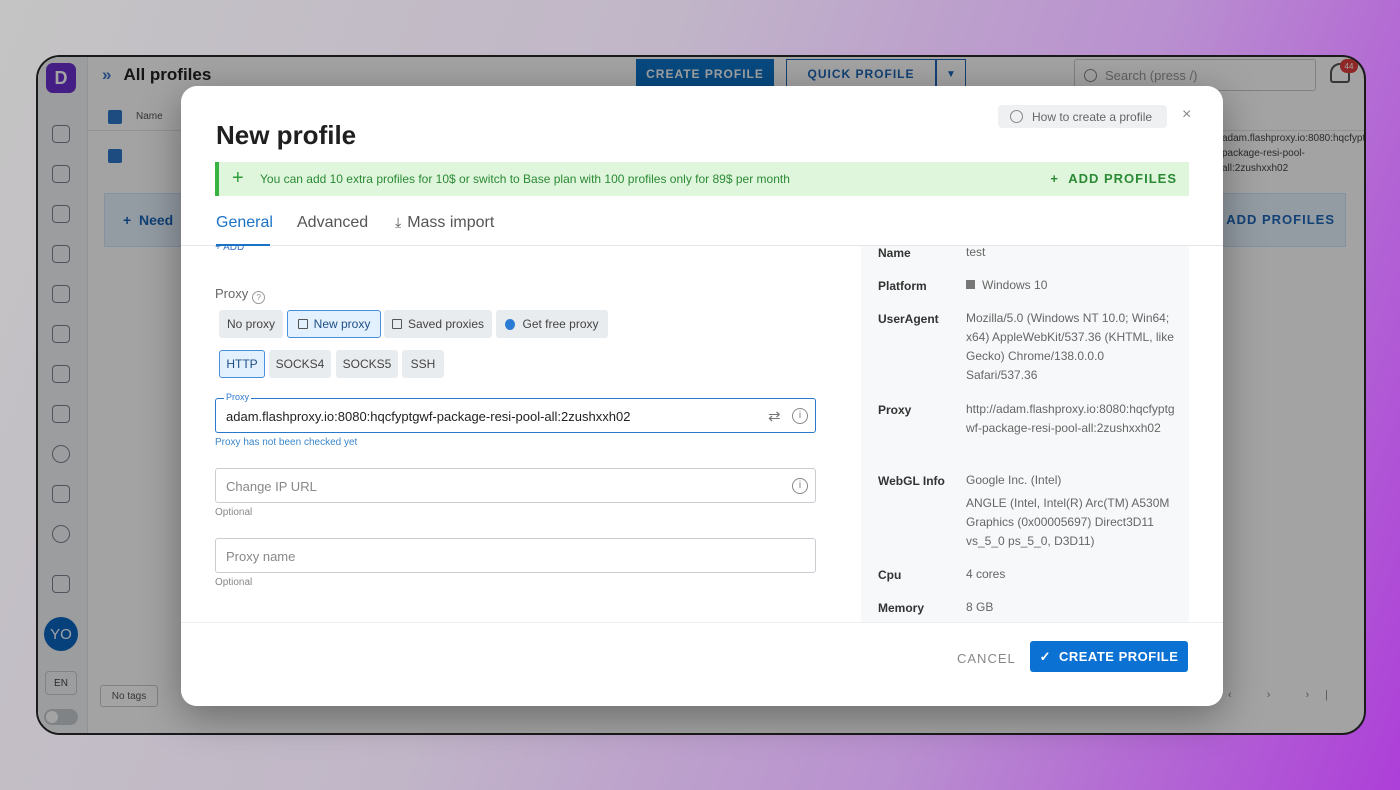 This screenshot has width=1400, height=790. I want to click on how-to-create-label: How to create a profile, so click(1092, 116).